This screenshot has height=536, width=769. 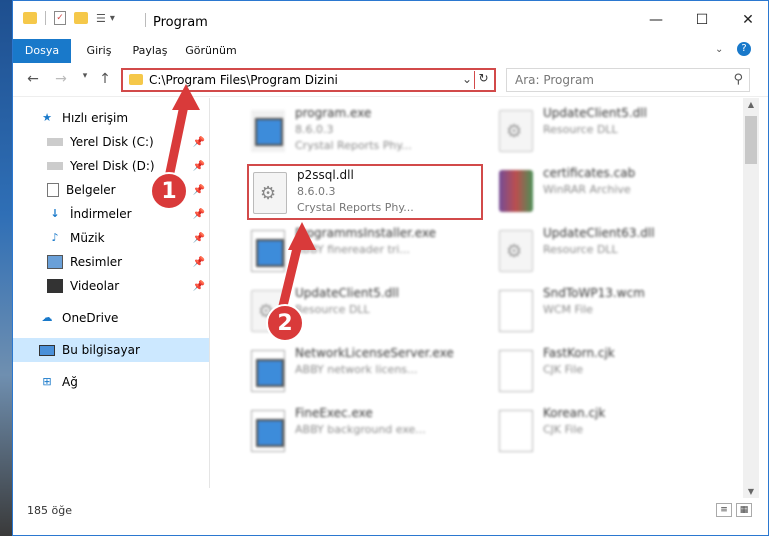 I want to click on cloud-icon: ☁, so click(x=47, y=317).